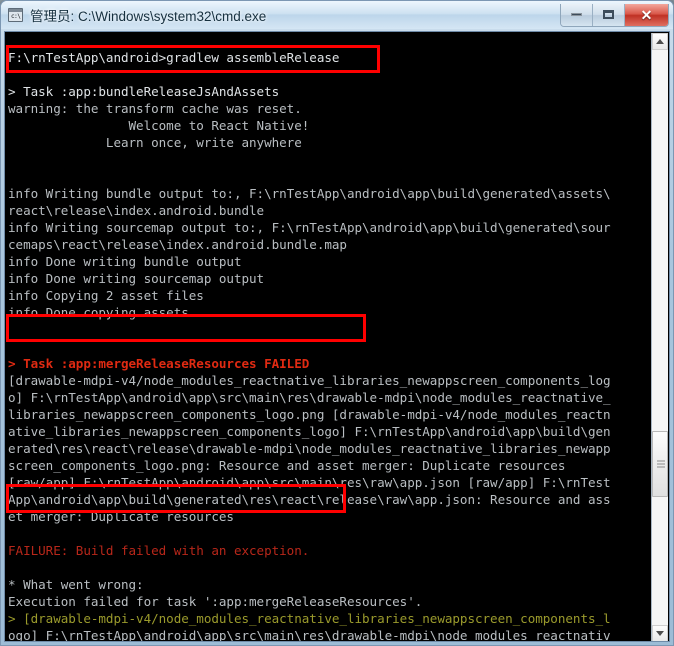 This screenshot has width=674, height=646. Describe the element at coordinates (155, 142) in the screenshot. I see `console-line: Learn once, write anywhere` at that location.